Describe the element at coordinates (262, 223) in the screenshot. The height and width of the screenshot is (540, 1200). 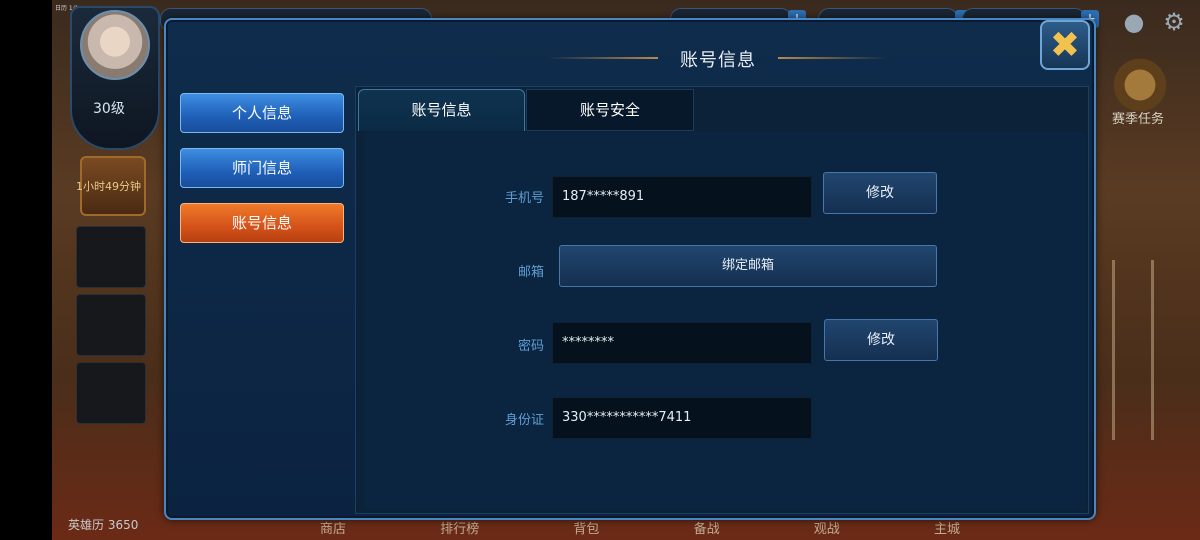
I see `sidebar-item-account-info: 账号信息` at that location.